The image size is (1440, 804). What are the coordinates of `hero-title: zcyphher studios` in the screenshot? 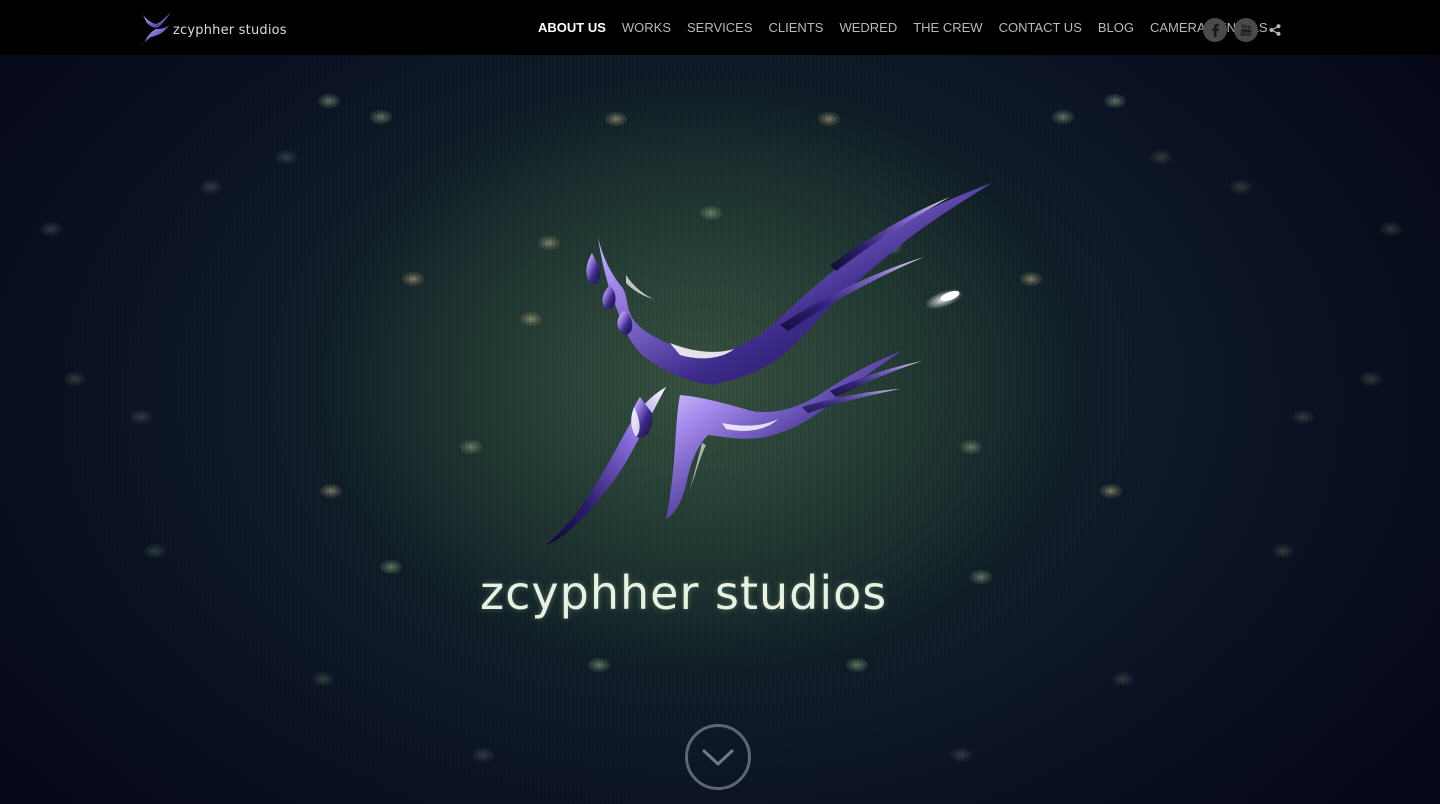 It's located at (684, 593).